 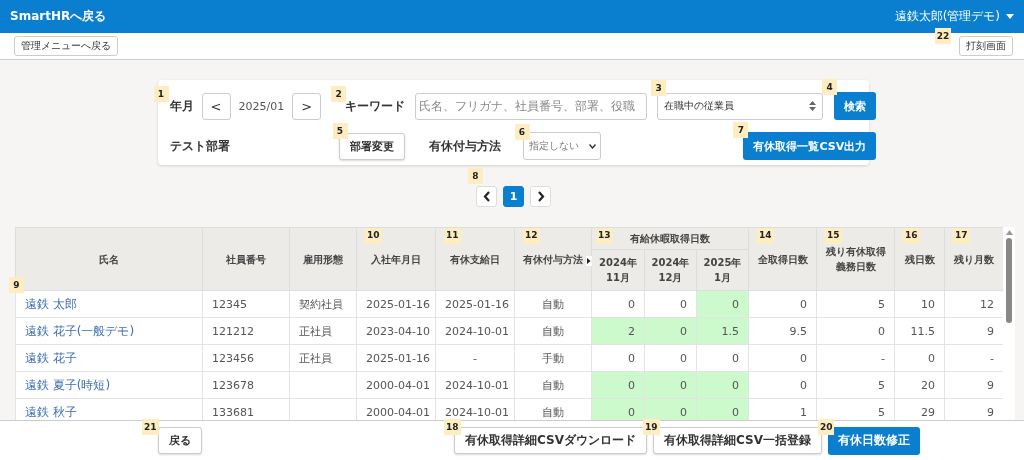 I want to click on column-header: 社員番号, so click(x=246, y=259).